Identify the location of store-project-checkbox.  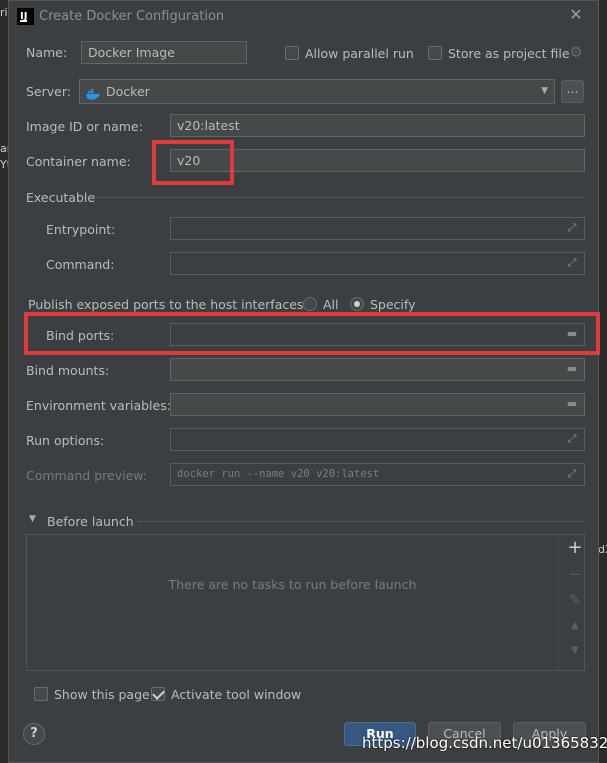
(435, 53).